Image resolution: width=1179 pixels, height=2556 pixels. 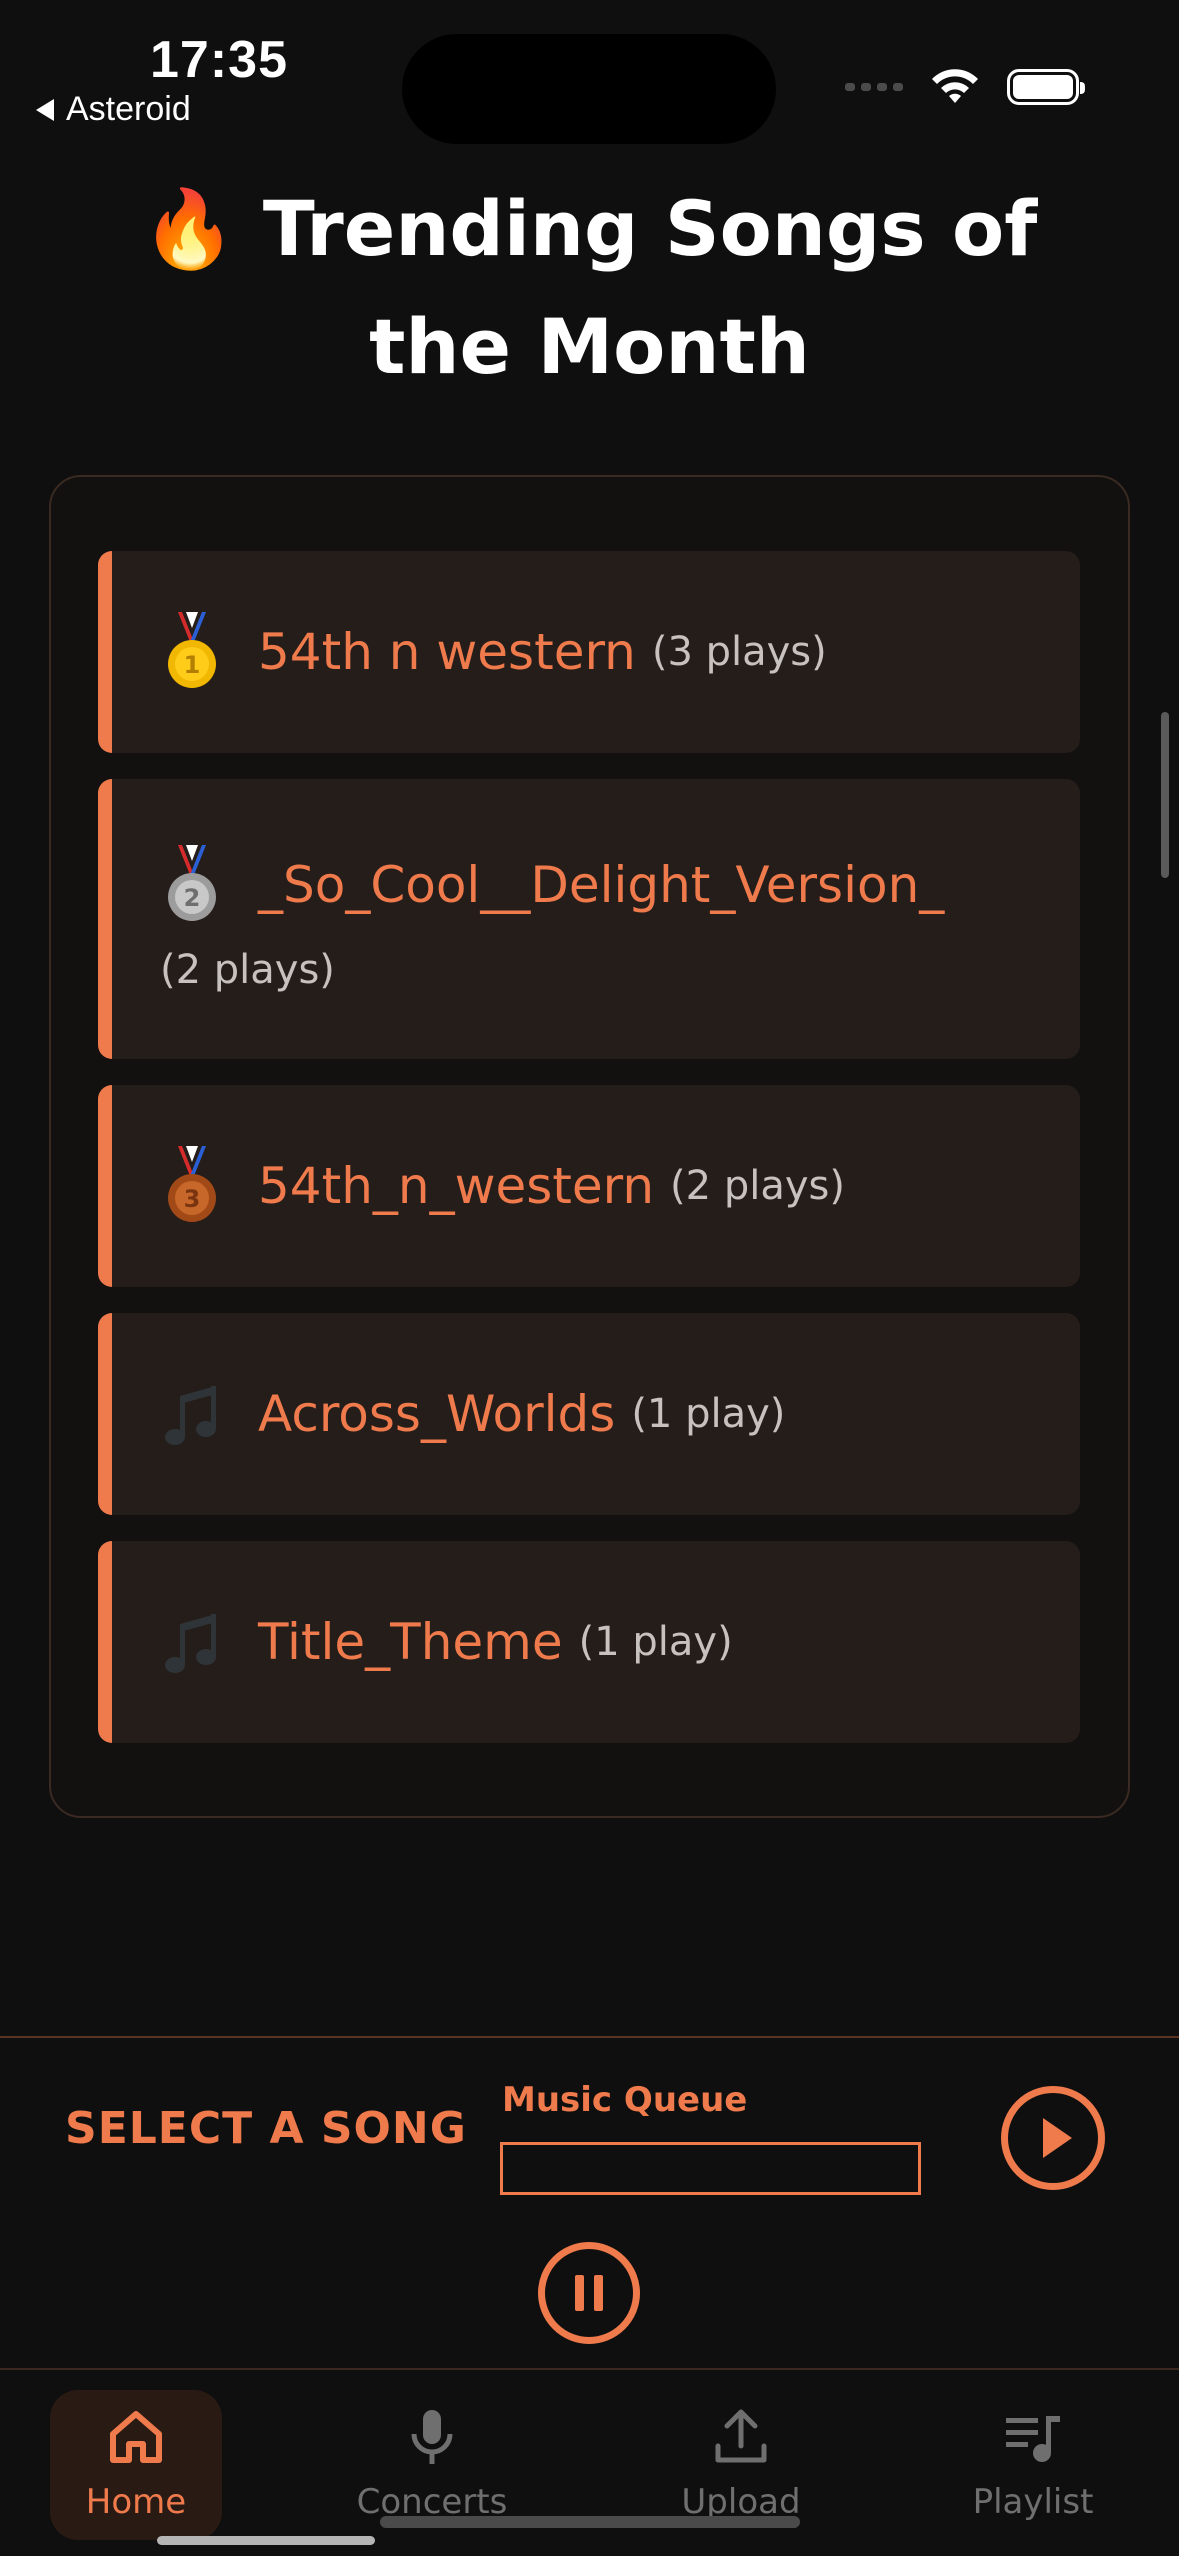 I want to click on svg-text: 1, so click(x=192, y=665).